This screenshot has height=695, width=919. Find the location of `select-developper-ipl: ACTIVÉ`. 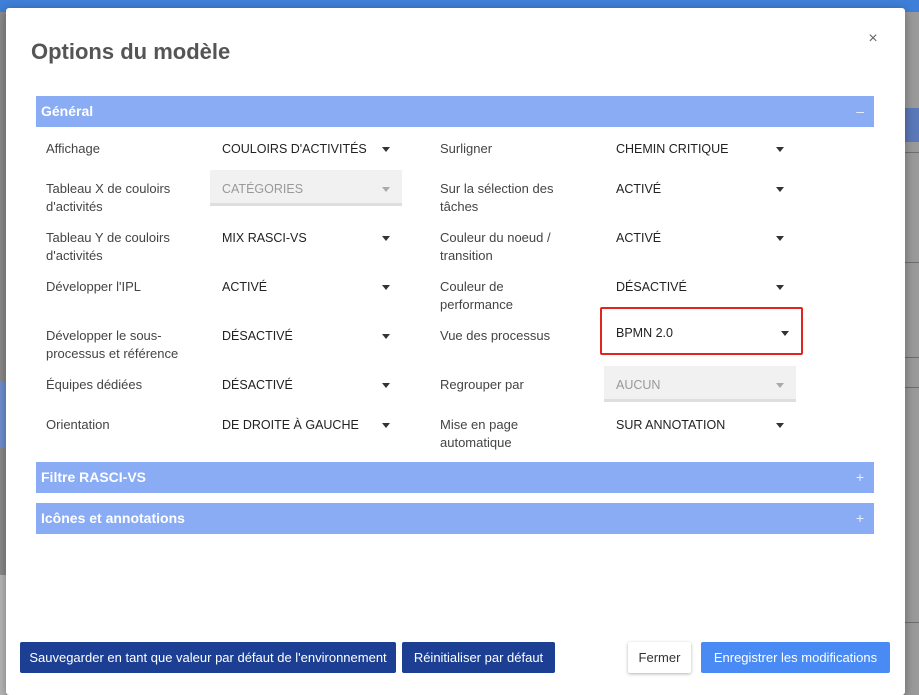

select-developper-ipl: ACTIVÉ is located at coordinates (306, 286).